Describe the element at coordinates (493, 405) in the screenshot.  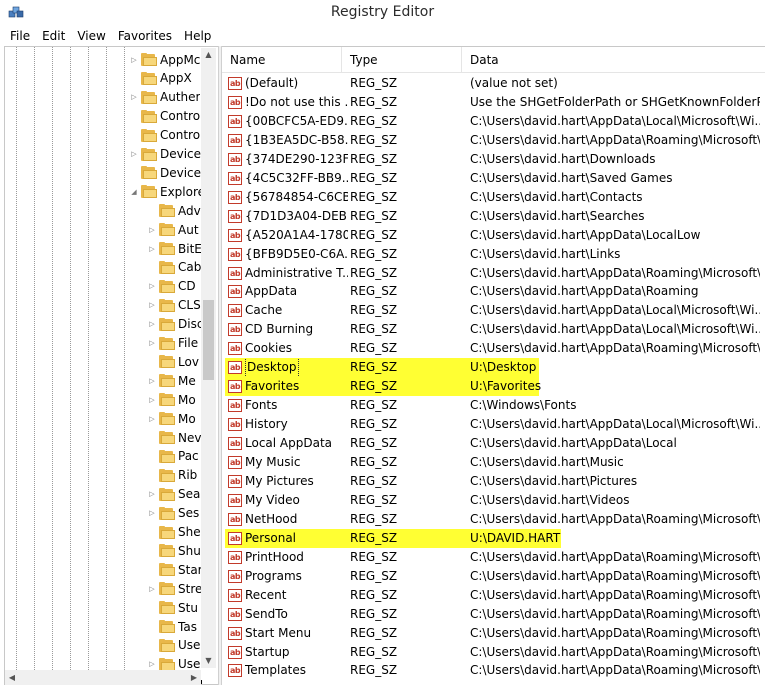
I see `value-row: ab Fonts REG_SZ C:\Windows\Fonts` at that location.